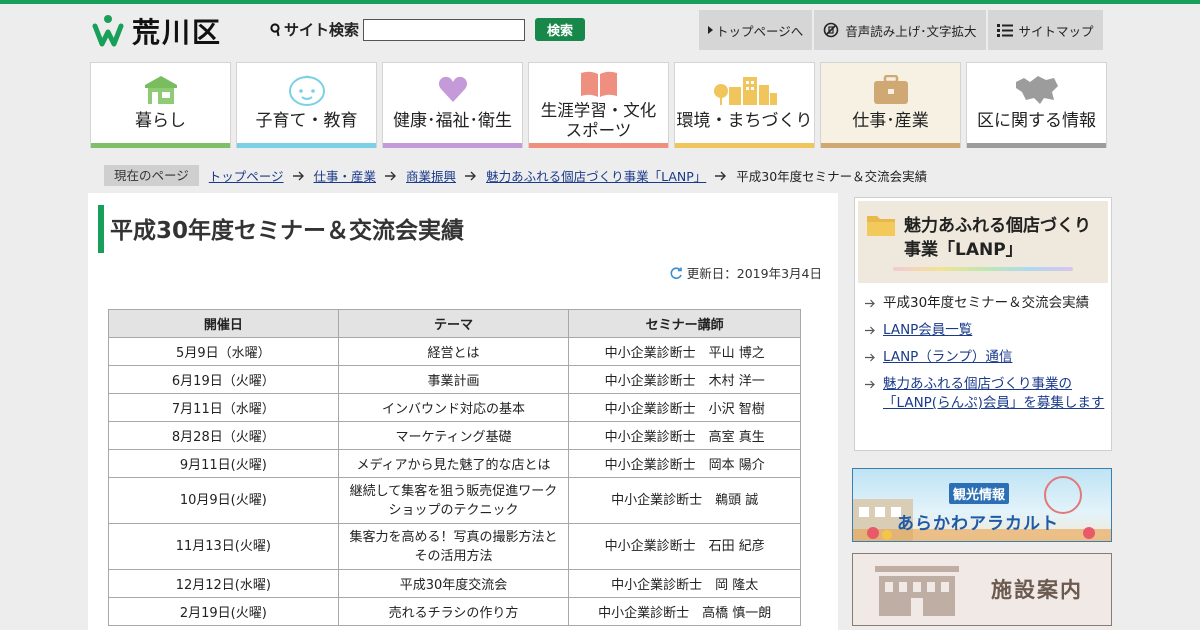 The image size is (1200, 630). Describe the element at coordinates (911, 31) in the screenshot. I see `utility-accessibility-label: 音声読み上げ･文字拡大` at that location.